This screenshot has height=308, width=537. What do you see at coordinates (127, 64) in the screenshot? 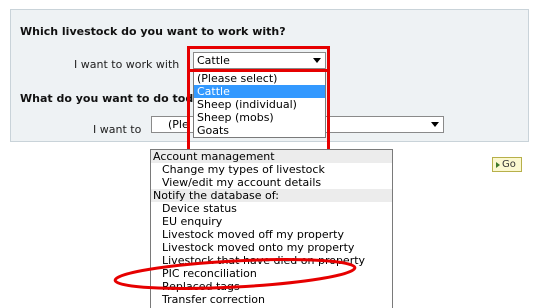
I see `livestock-label: I want to work with` at bounding box center [127, 64].